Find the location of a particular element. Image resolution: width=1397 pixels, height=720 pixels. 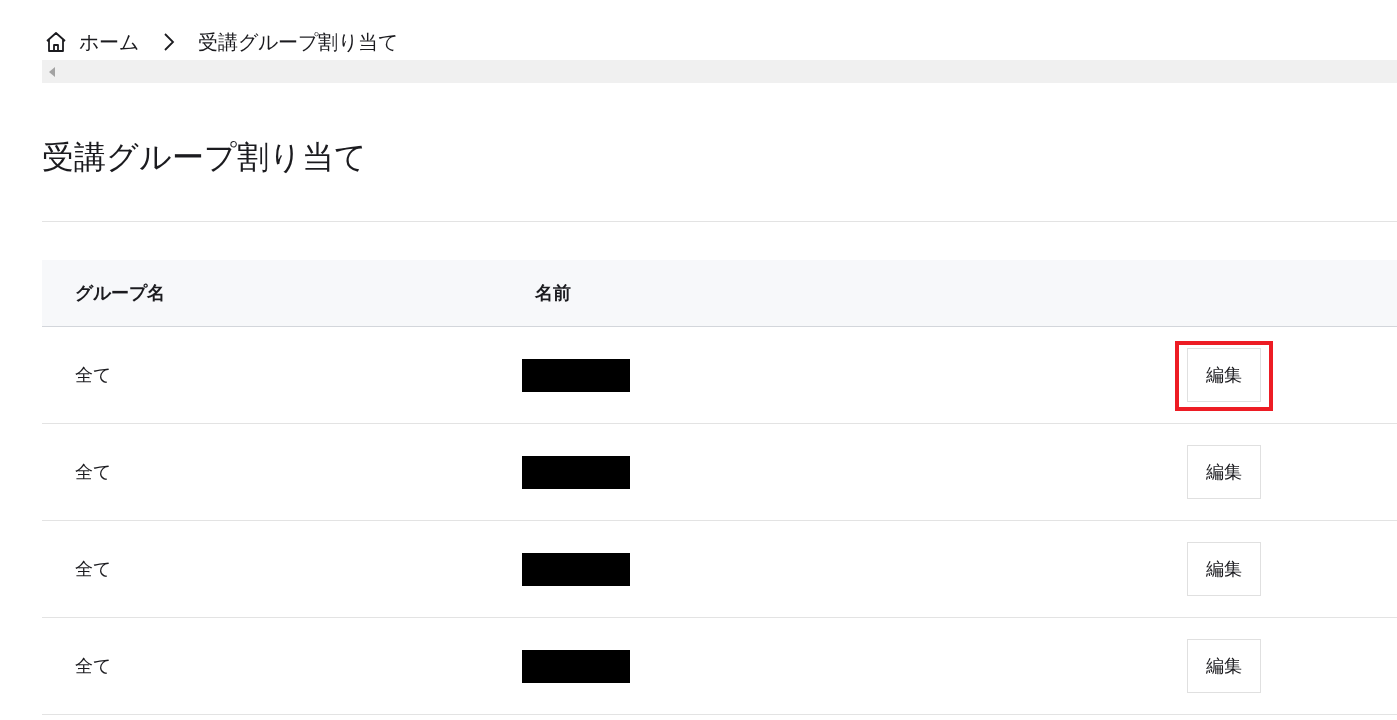

breadcrumb-link: ホーム is located at coordinates (91, 42).